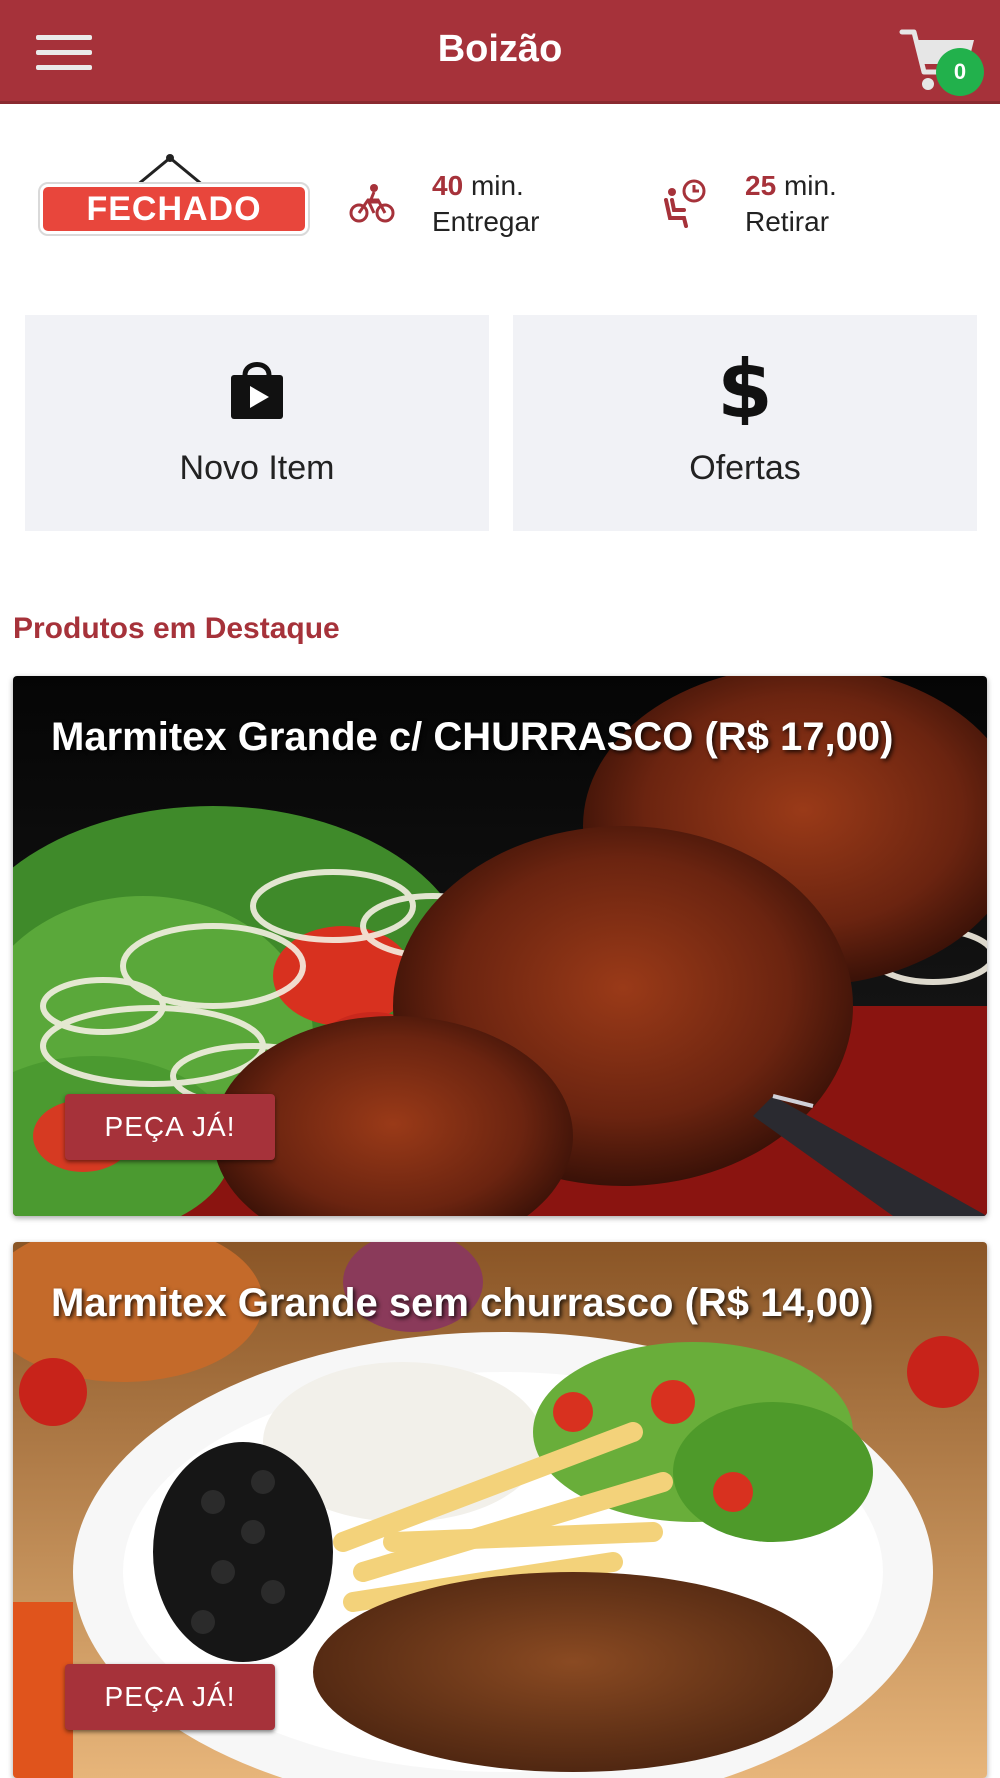 The image size is (1000, 1778). What do you see at coordinates (497, 185) in the screenshot?
I see `delivery-unit: min.` at bounding box center [497, 185].